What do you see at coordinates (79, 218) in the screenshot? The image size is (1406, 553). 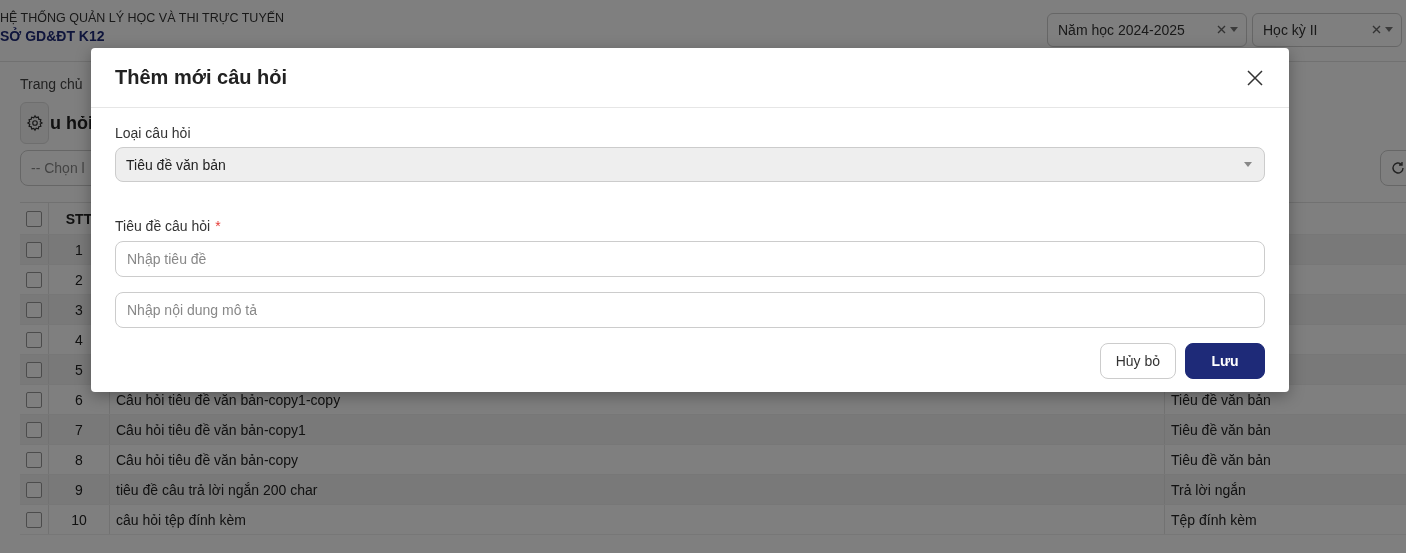 I see `column-header: STT` at bounding box center [79, 218].